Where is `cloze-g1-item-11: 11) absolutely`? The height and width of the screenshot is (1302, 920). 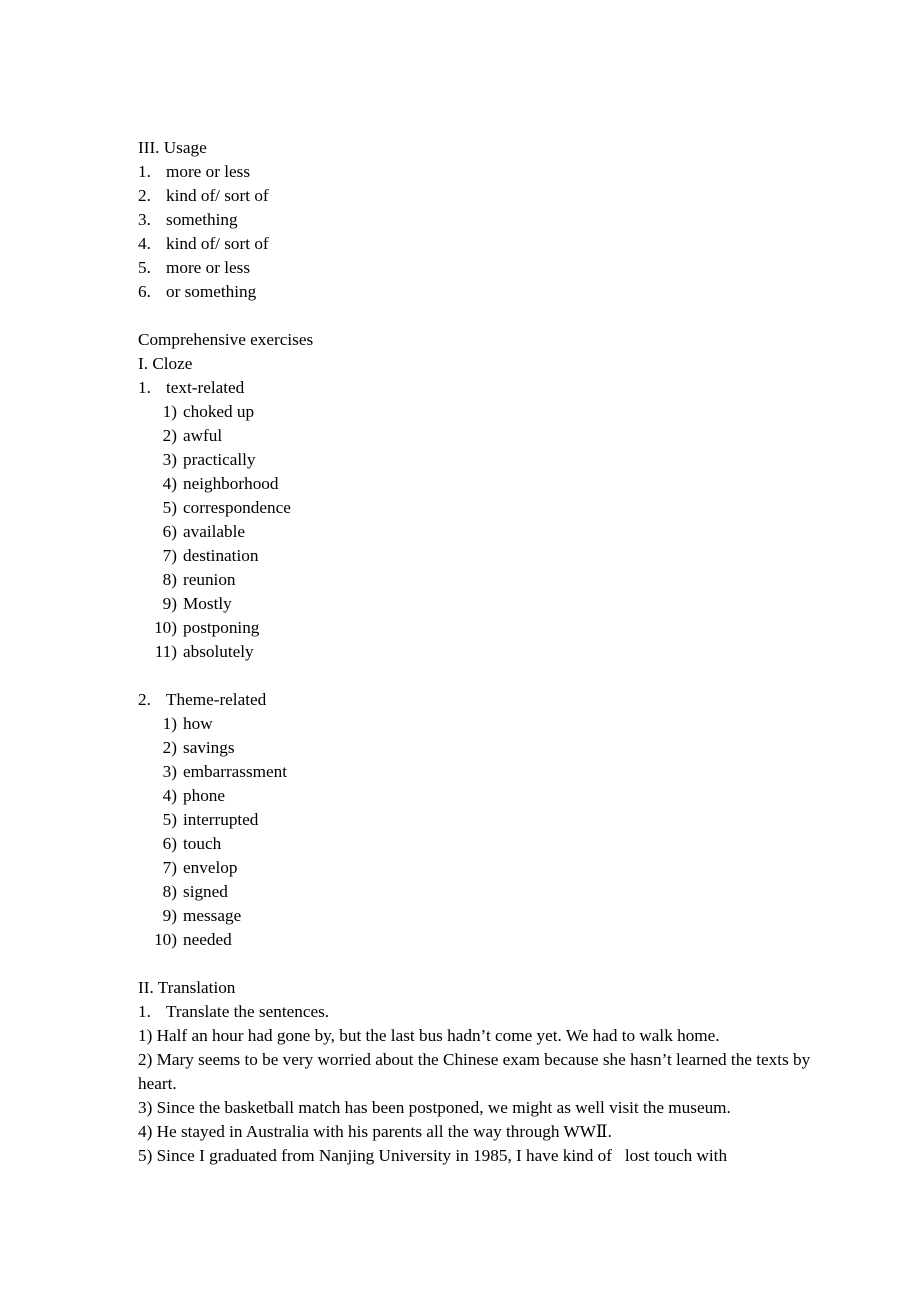
cloze-g1-item-11: 11) absolutely is located at coordinates (488, 652).